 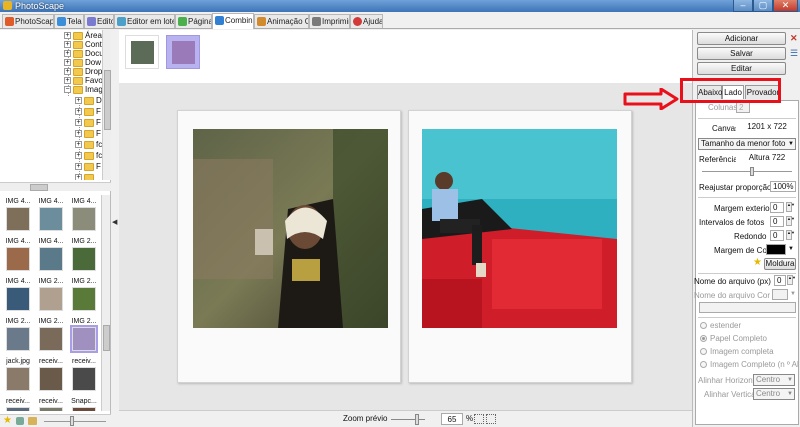 I want to click on reference-slider, so click(x=747, y=171).